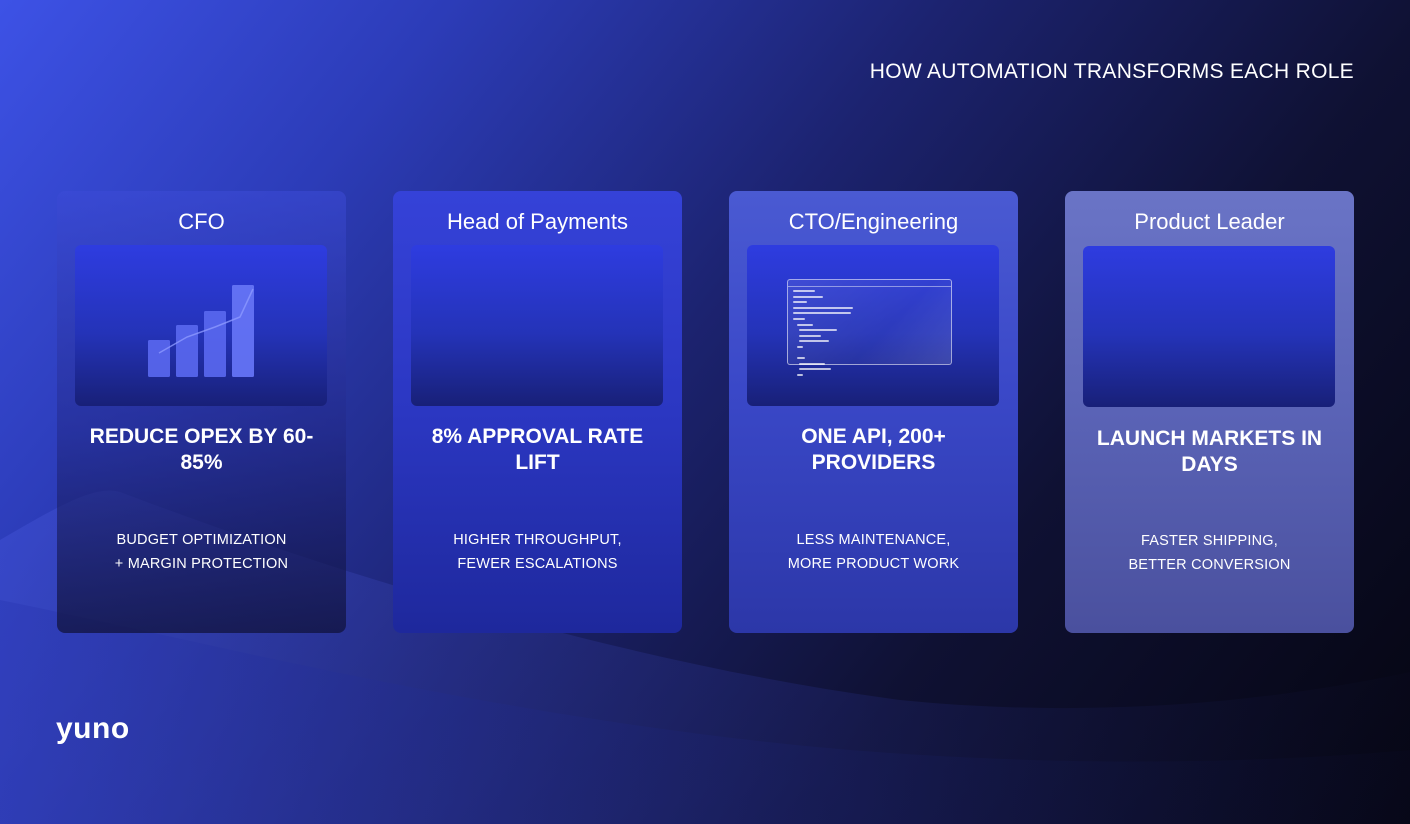 The height and width of the screenshot is (824, 1410). What do you see at coordinates (537, 552) in the screenshot?
I see `card-description: HIGHER THROUGHPUT, FEWER ESCALATIONS` at bounding box center [537, 552].